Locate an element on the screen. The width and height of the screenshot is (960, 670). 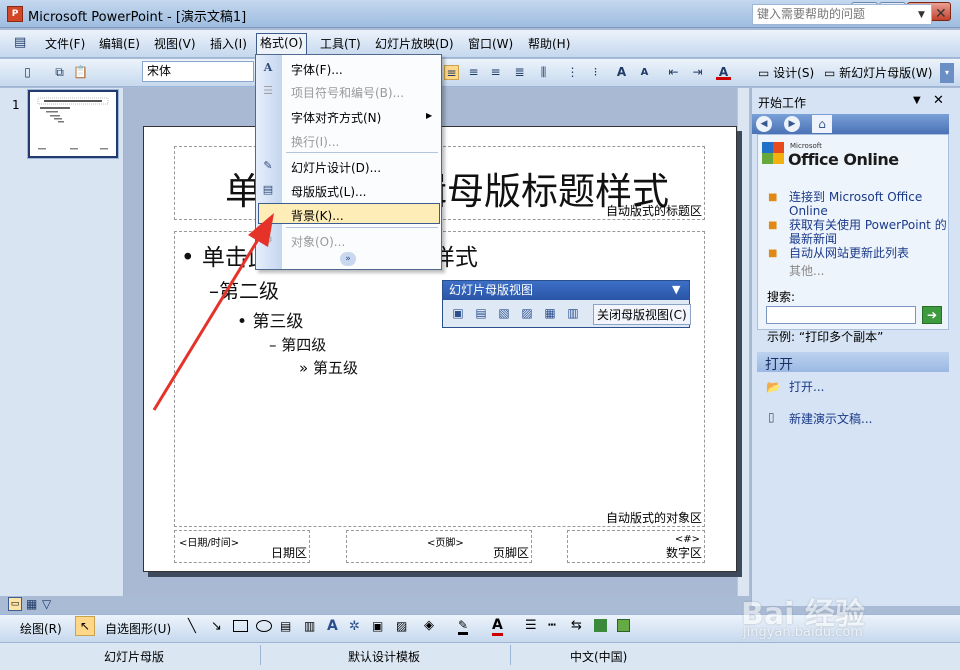
shadow-style-icon is located at coordinates (600, 625).